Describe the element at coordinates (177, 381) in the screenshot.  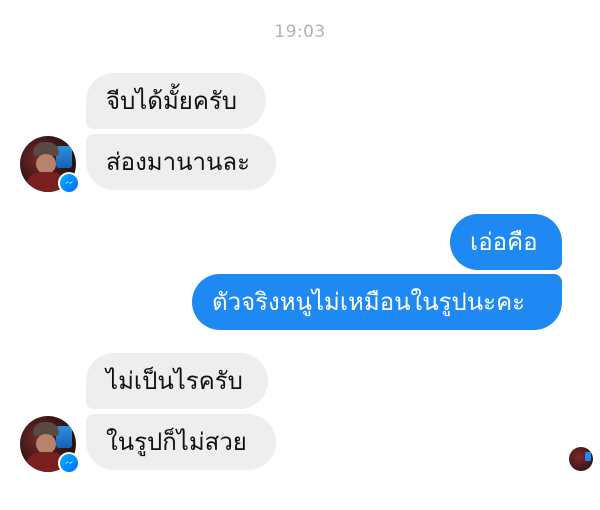
I see `incoming-message: ไม่เป็นไรครับ` at that location.